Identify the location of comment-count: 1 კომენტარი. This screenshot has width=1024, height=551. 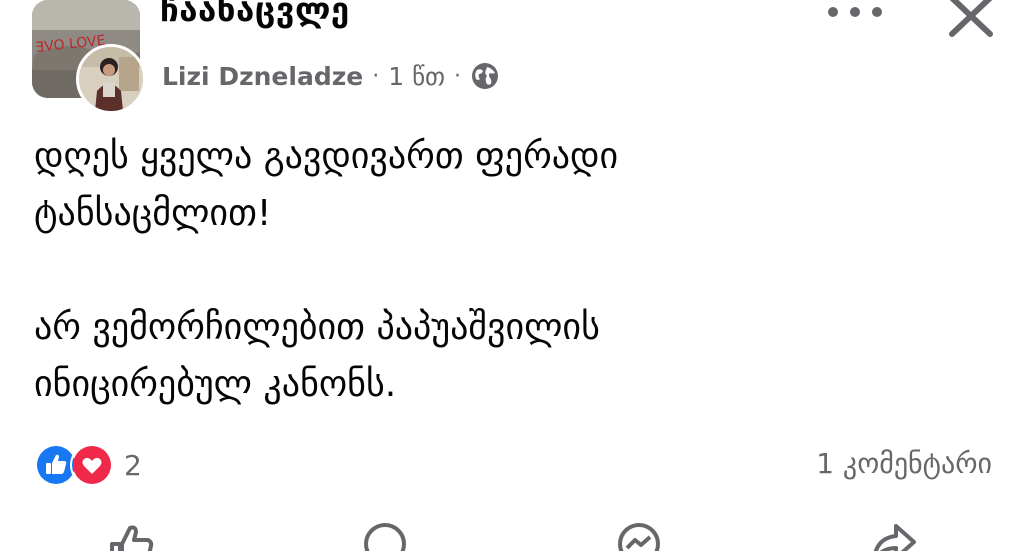
(904, 463).